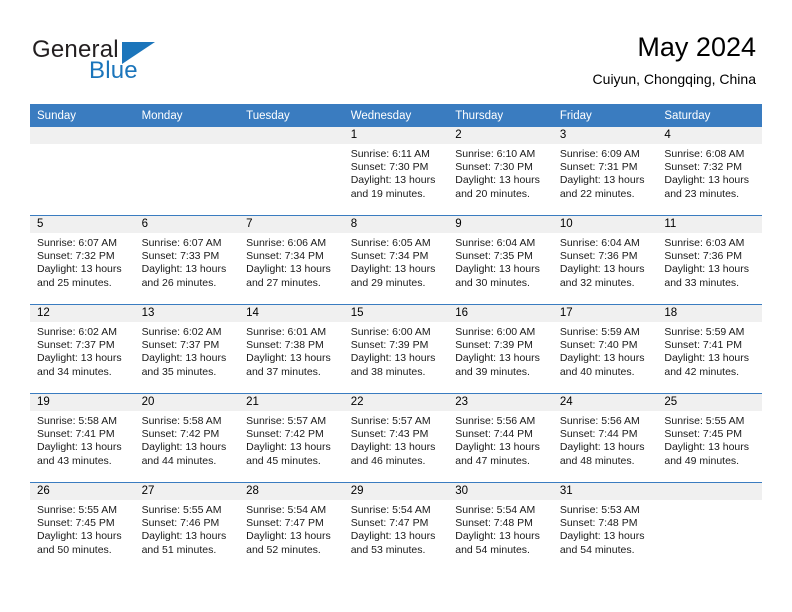  What do you see at coordinates (396, 115) in the screenshot?
I see `weekday-header-wednesday: Wednesday` at bounding box center [396, 115].